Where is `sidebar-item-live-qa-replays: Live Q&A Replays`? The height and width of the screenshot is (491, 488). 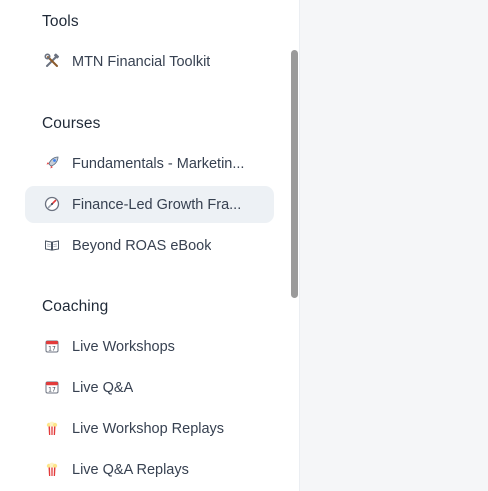 sidebar-item-live-qa-replays: Live Q&A Replays is located at coordinates (149, 469).